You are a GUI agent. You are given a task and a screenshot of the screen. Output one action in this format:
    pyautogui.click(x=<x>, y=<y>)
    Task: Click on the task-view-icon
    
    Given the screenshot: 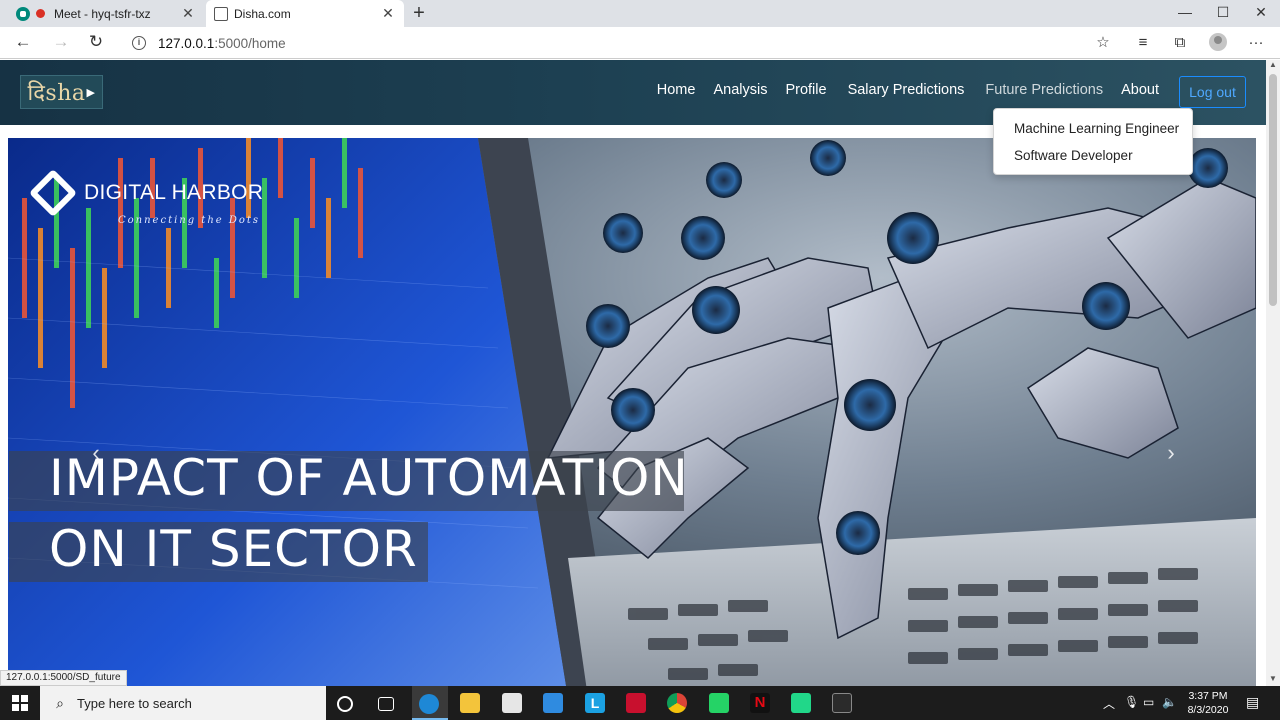 What is the action you would take?
    pyautogui.click(x=386, y=704)
    